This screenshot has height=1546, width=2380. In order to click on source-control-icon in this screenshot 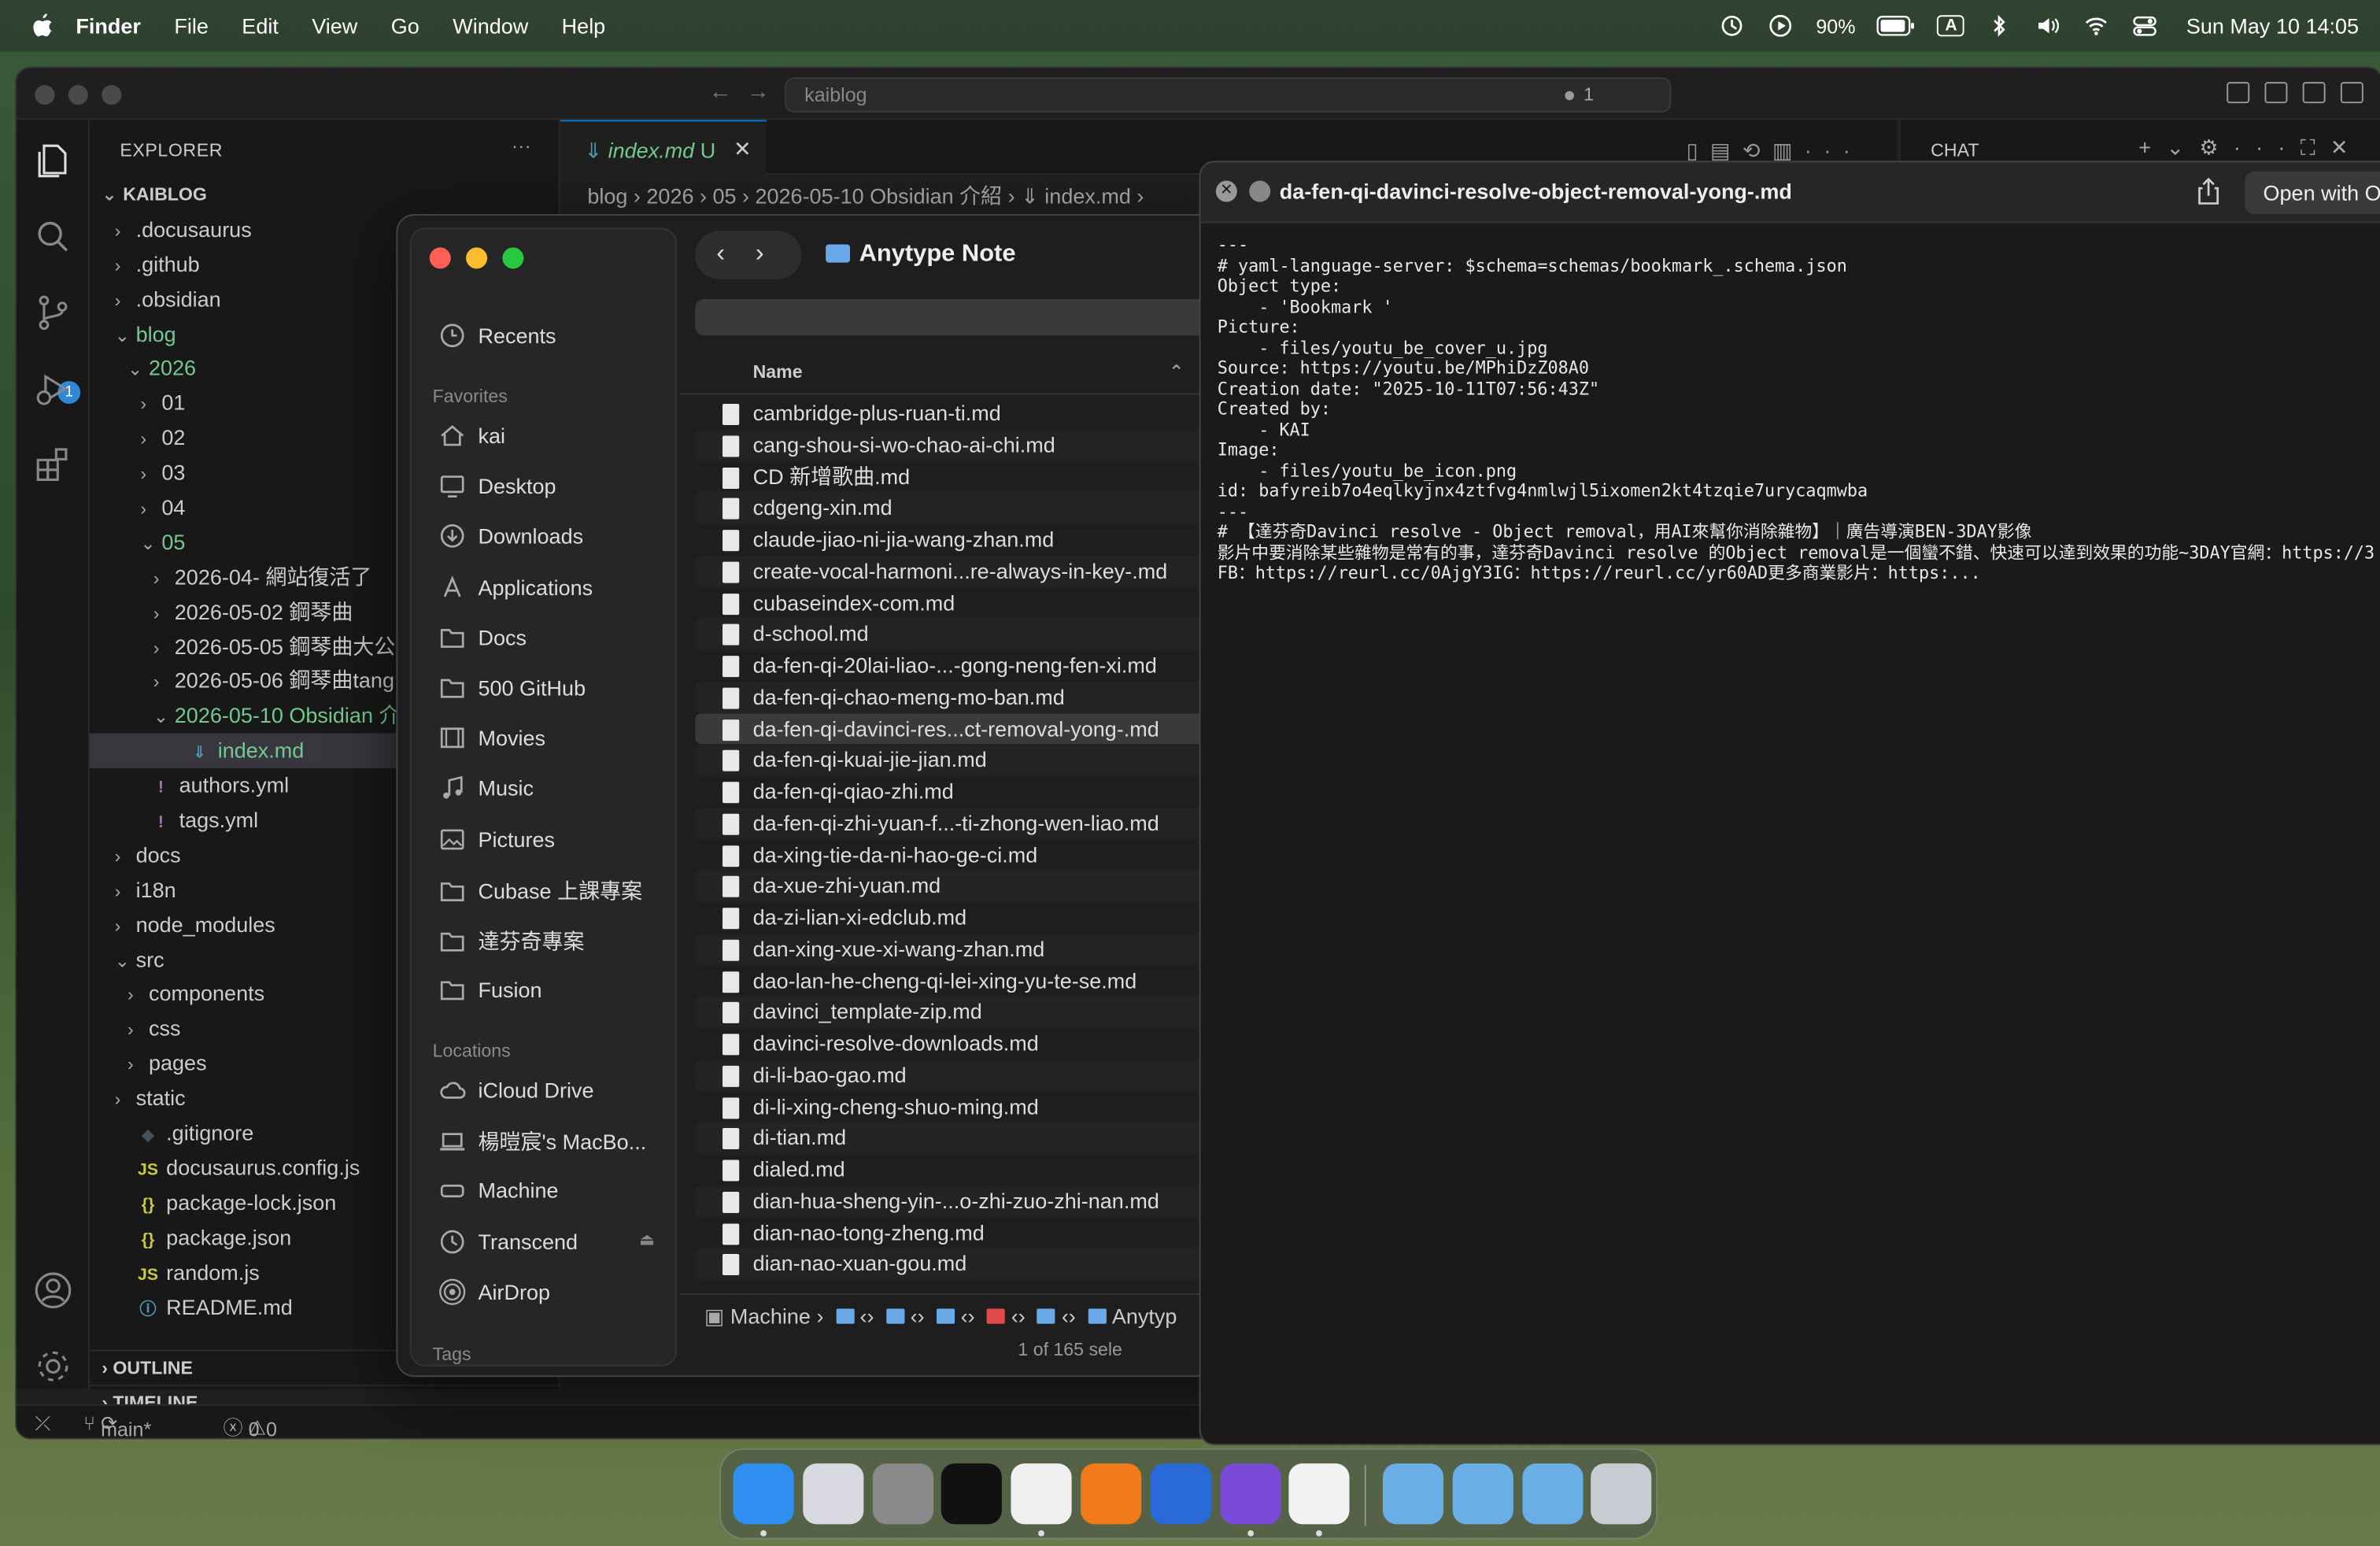, I will do `click(52, 312)`.